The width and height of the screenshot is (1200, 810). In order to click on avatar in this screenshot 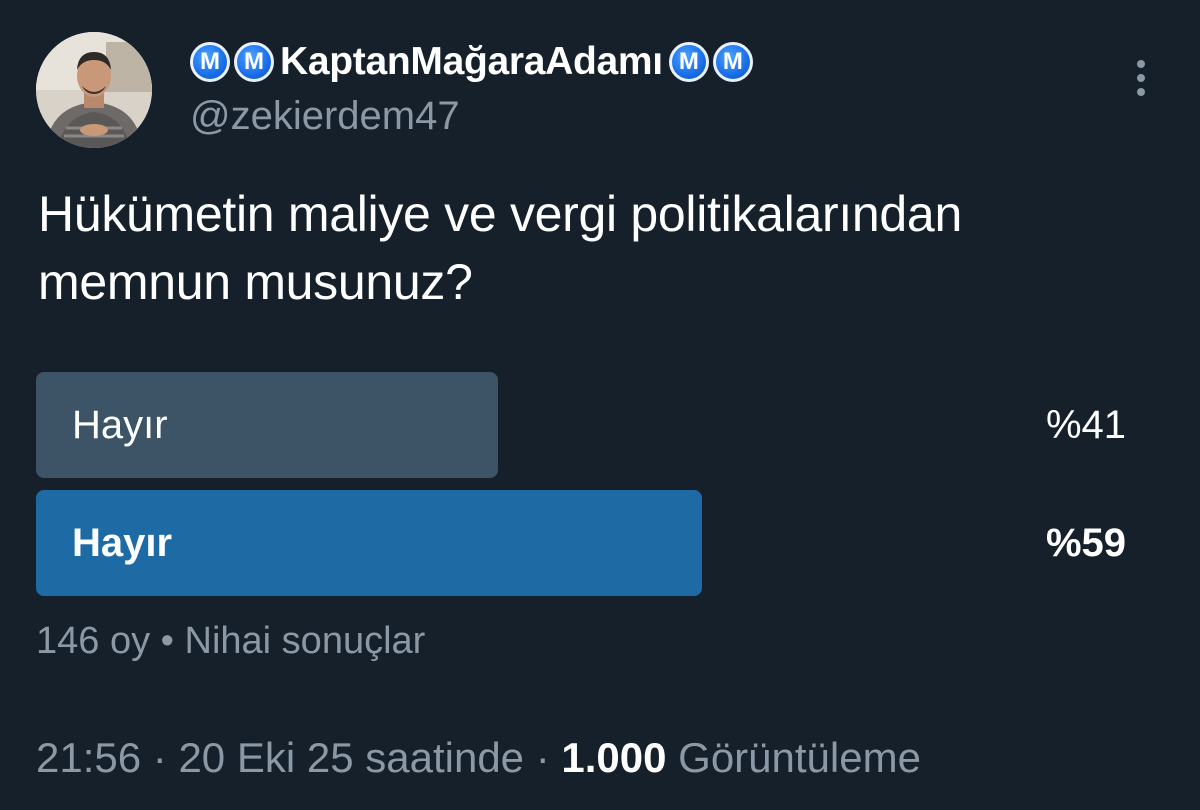, I will do `click(94, 90)`.